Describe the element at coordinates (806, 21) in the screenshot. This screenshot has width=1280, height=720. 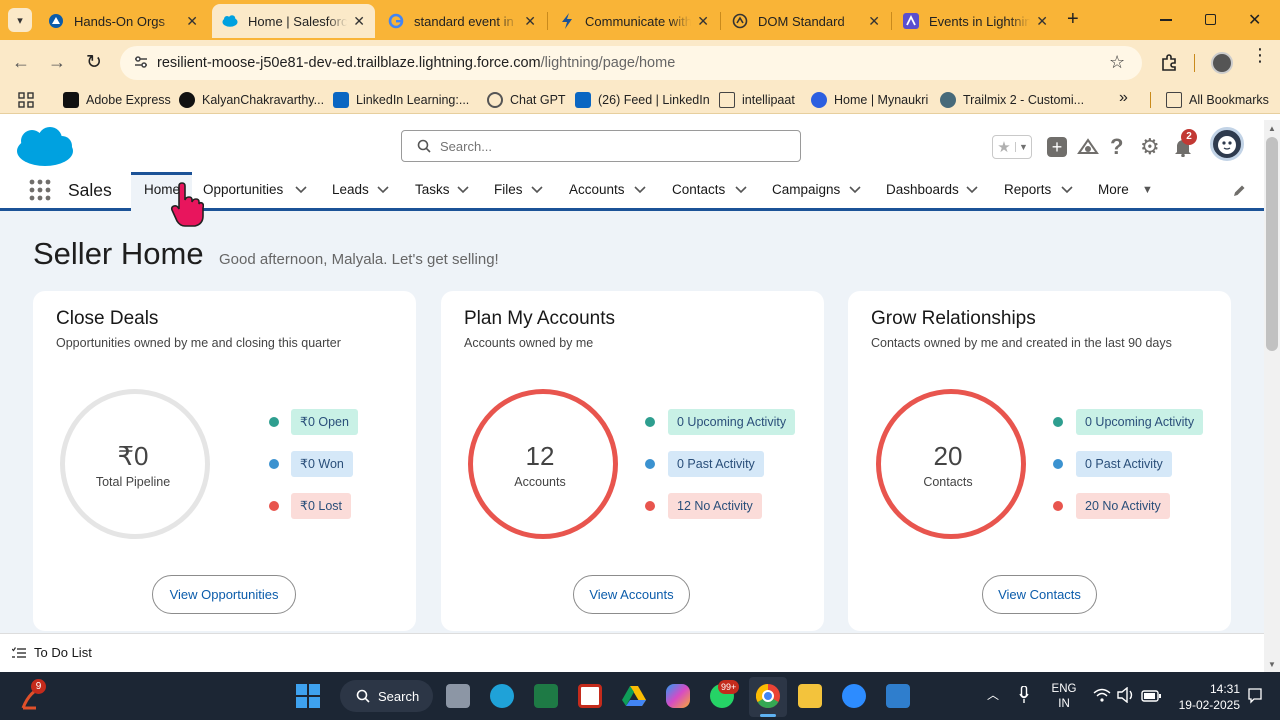
I see `tab-dom-standard: DOM Standard ✕` at that location.